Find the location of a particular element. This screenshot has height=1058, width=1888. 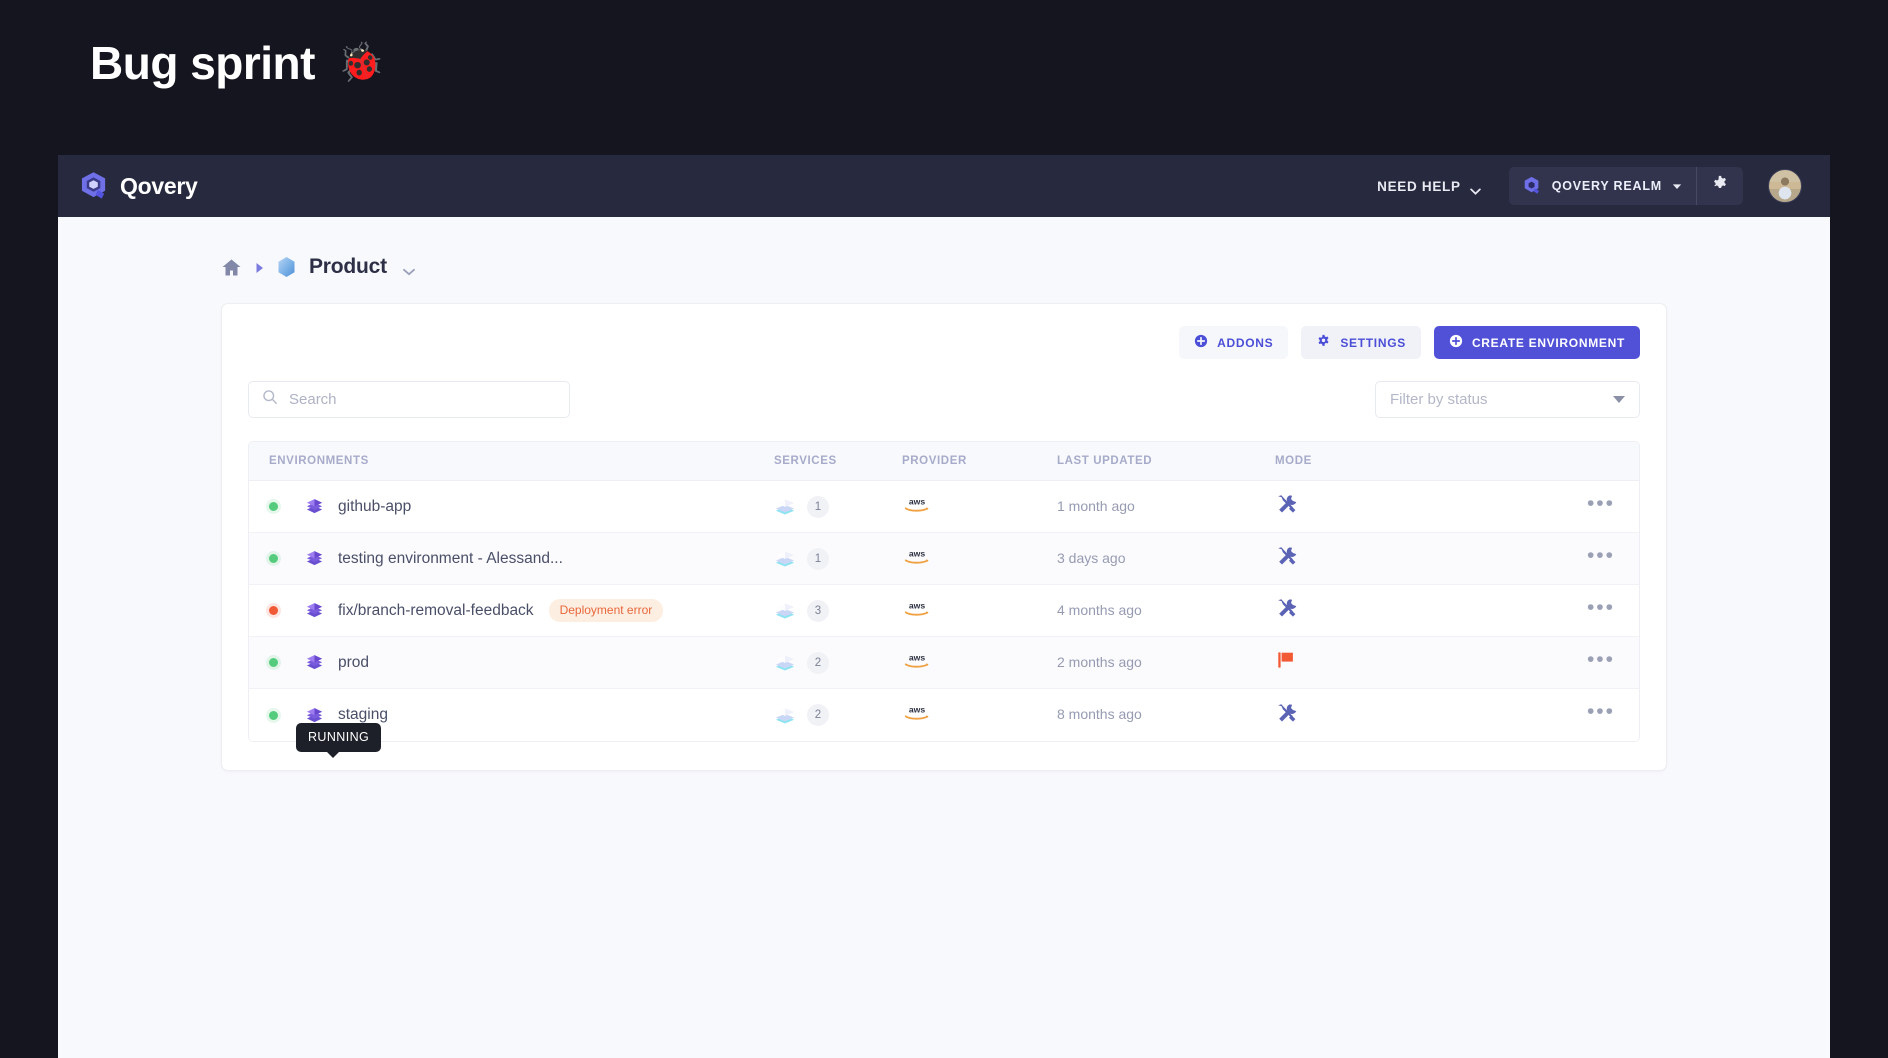

page-title: Bug sprint is located at coordinates (202, 63).